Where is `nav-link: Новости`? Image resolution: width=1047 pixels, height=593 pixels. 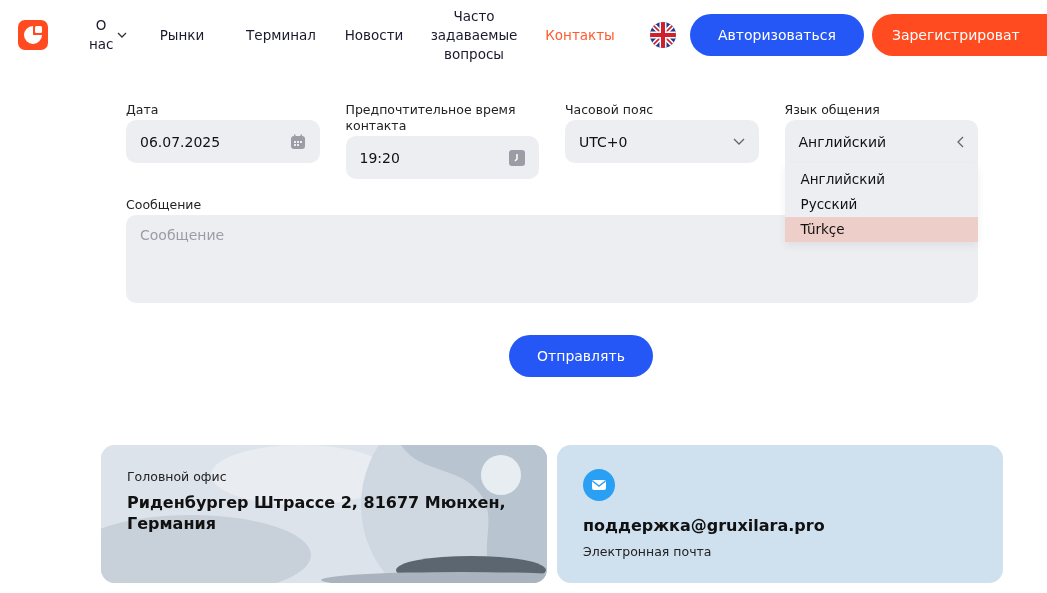
nav-link: Новости is located at coordinates (374, 35).